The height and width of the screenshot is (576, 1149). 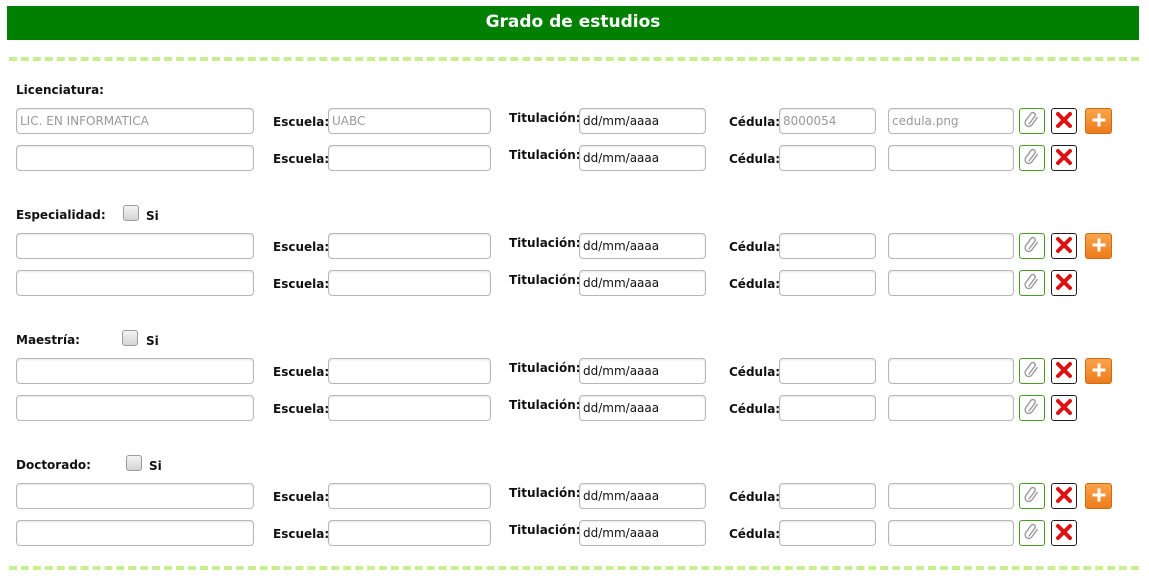 What do you see at coordinates (951, 121) in the screenshot?
I see `license-file-input: cedula.png` at bounding box center [951, 121].